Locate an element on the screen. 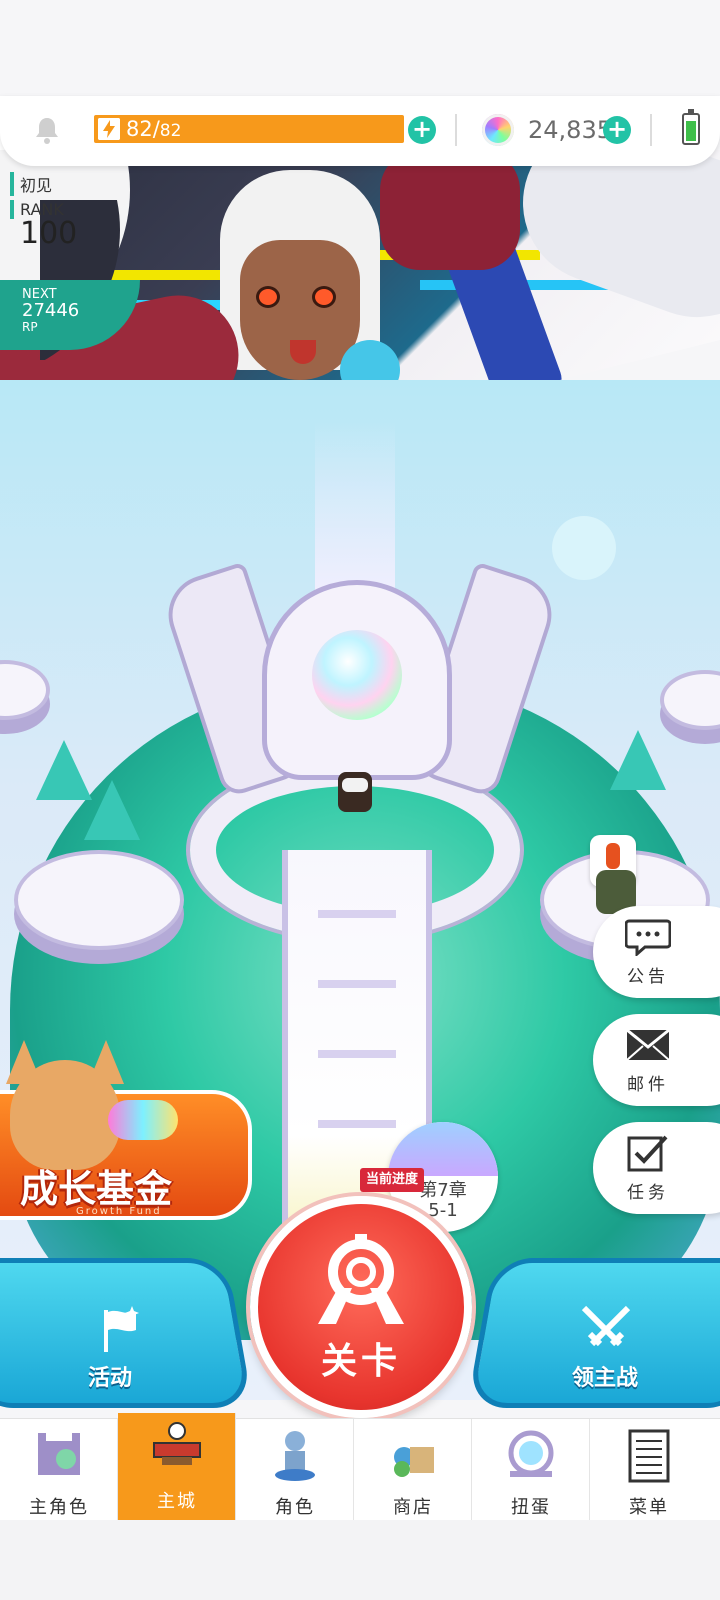 Image resolution: width=720 pixels, height=1600 pixels. character-statue-icon is located at coordinates (295, 1456).